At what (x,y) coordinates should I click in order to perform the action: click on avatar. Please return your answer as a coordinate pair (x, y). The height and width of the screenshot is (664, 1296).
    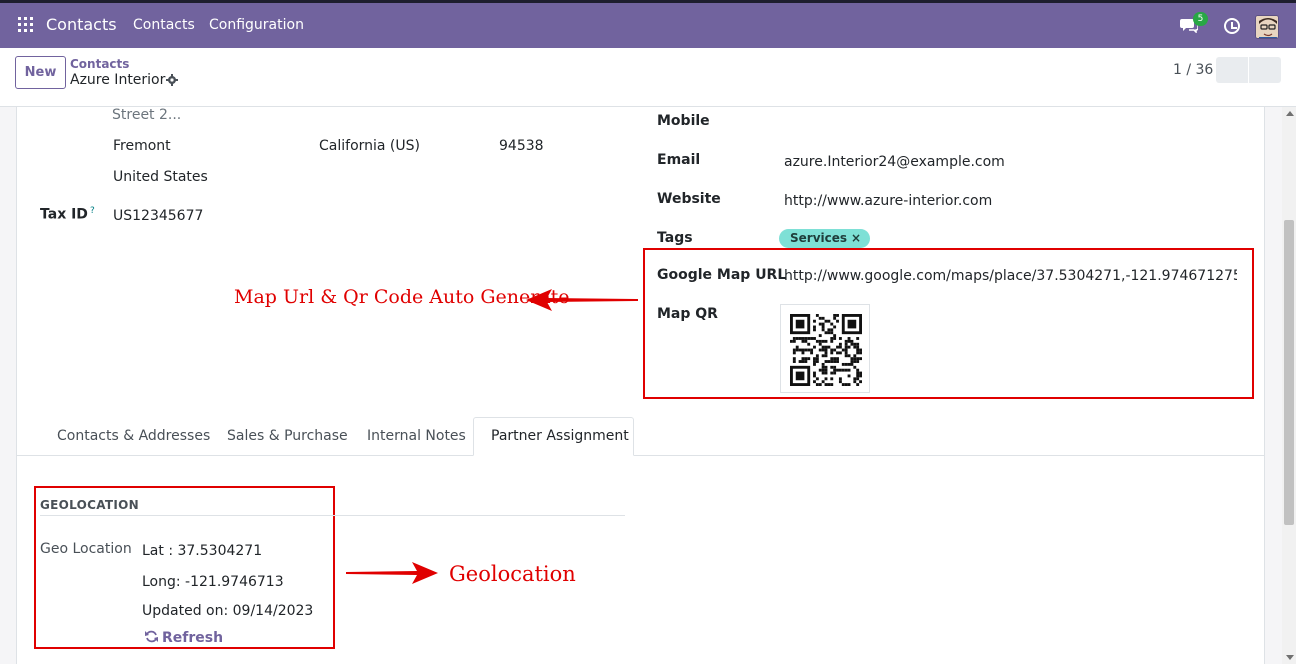
    Looking at the image, I should click on (1267, 27).